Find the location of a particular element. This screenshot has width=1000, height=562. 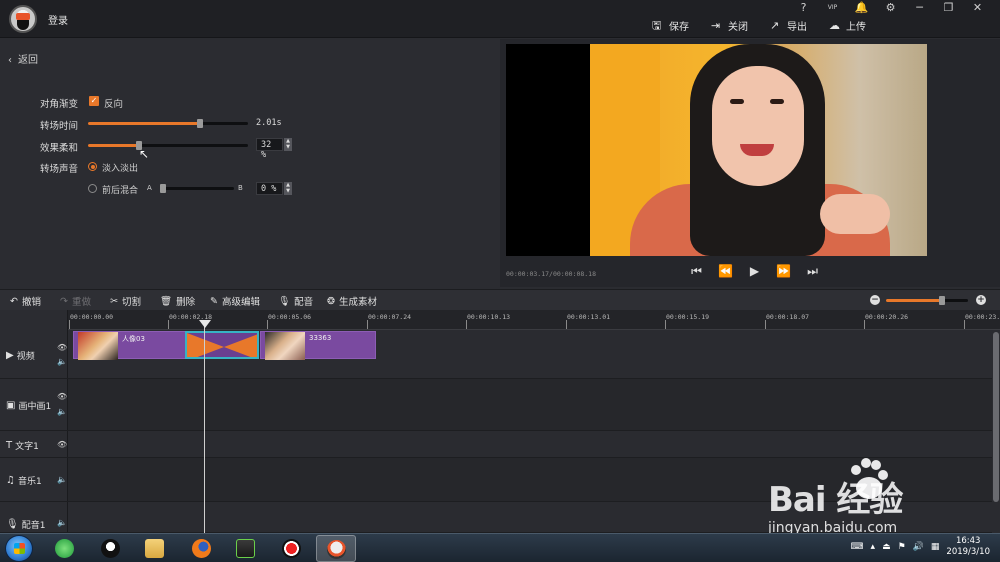

skip-start-icon: ⏮ is located at coordinates (696, 271).